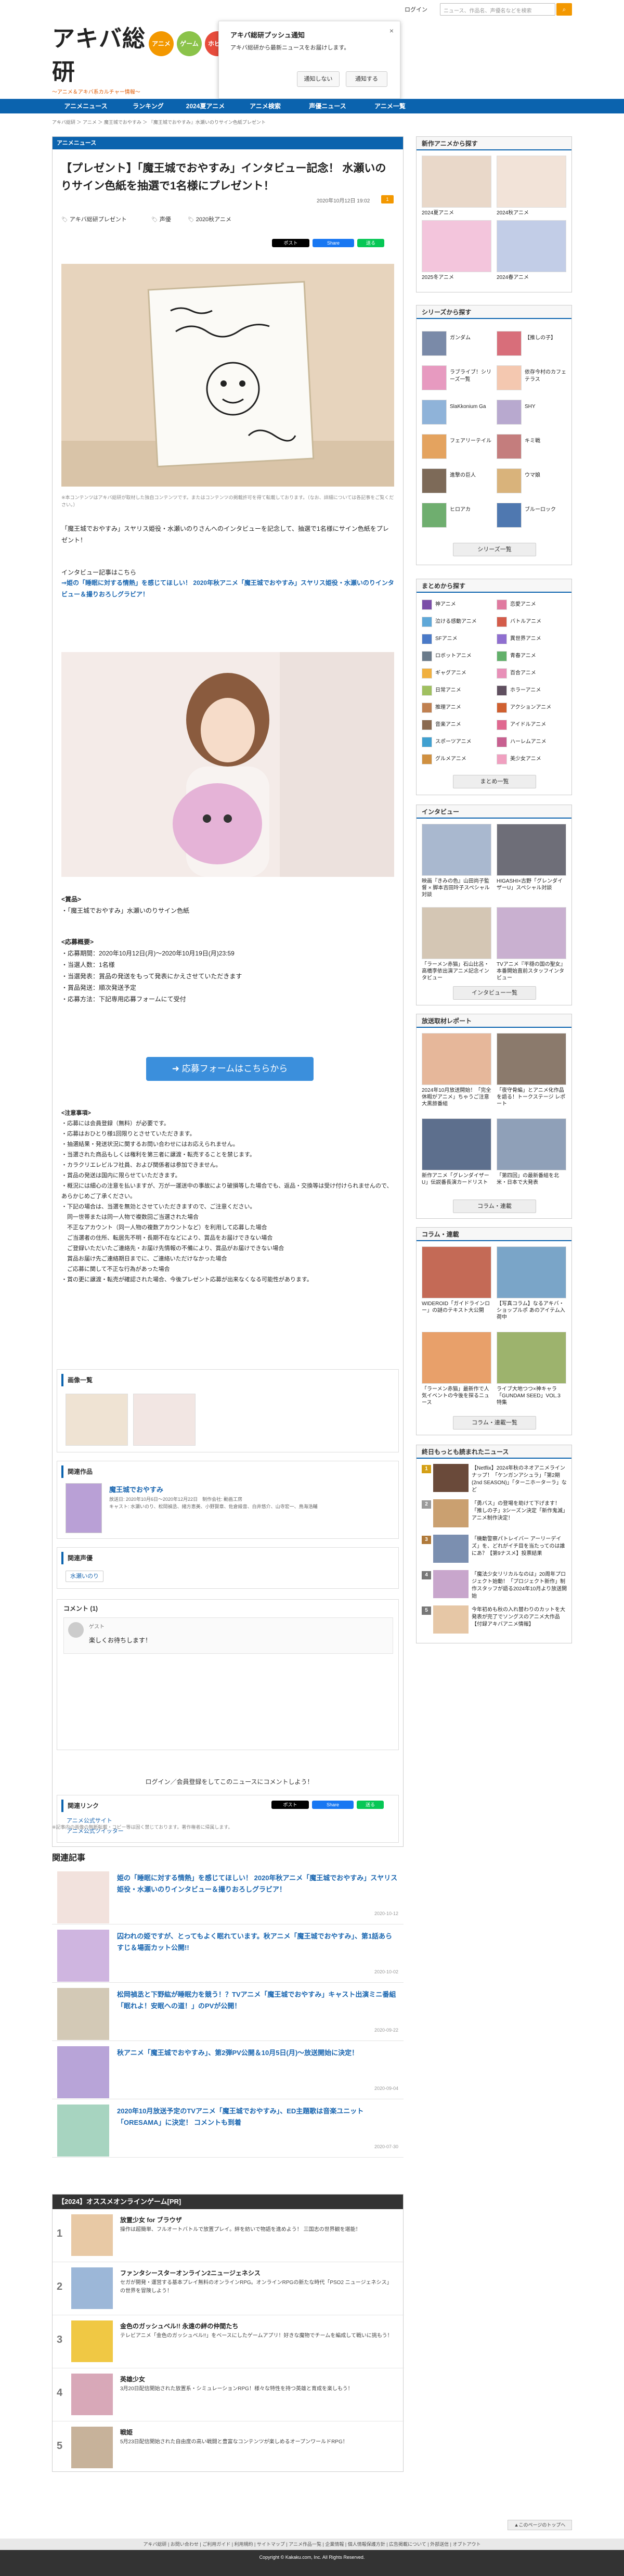 The image size is (624, 2576). Describe the element at coordinates (416, 9) in the screenshot. I see `login-link: ログイン` at that location.